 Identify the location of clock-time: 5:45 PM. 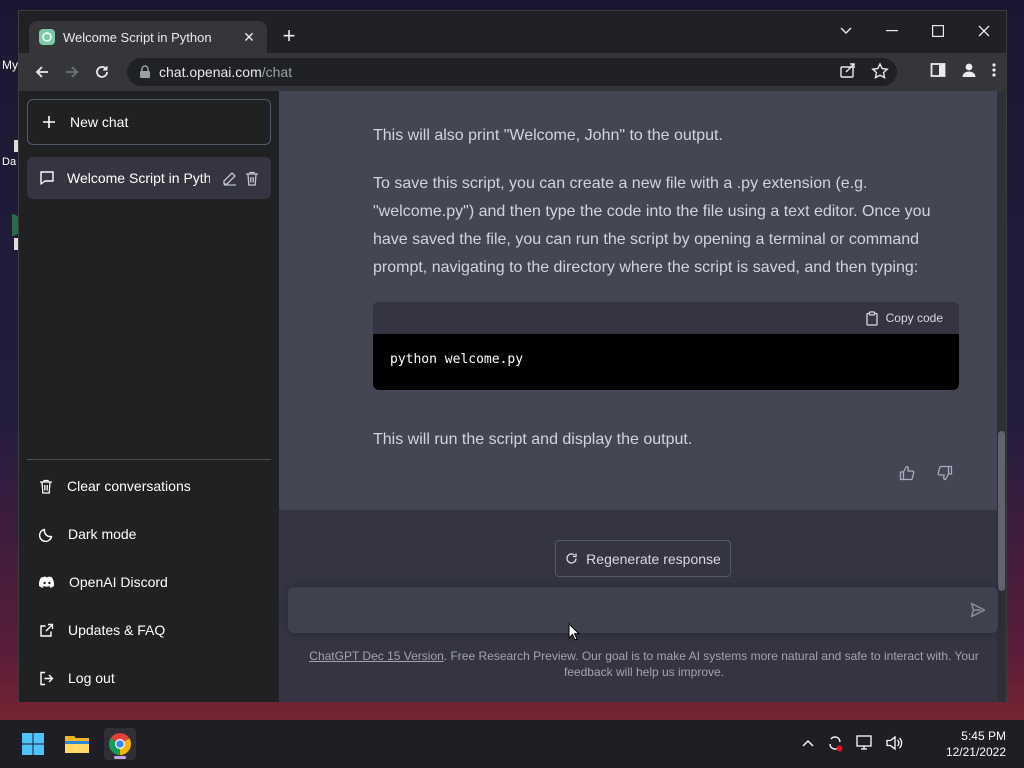
(983, 736).